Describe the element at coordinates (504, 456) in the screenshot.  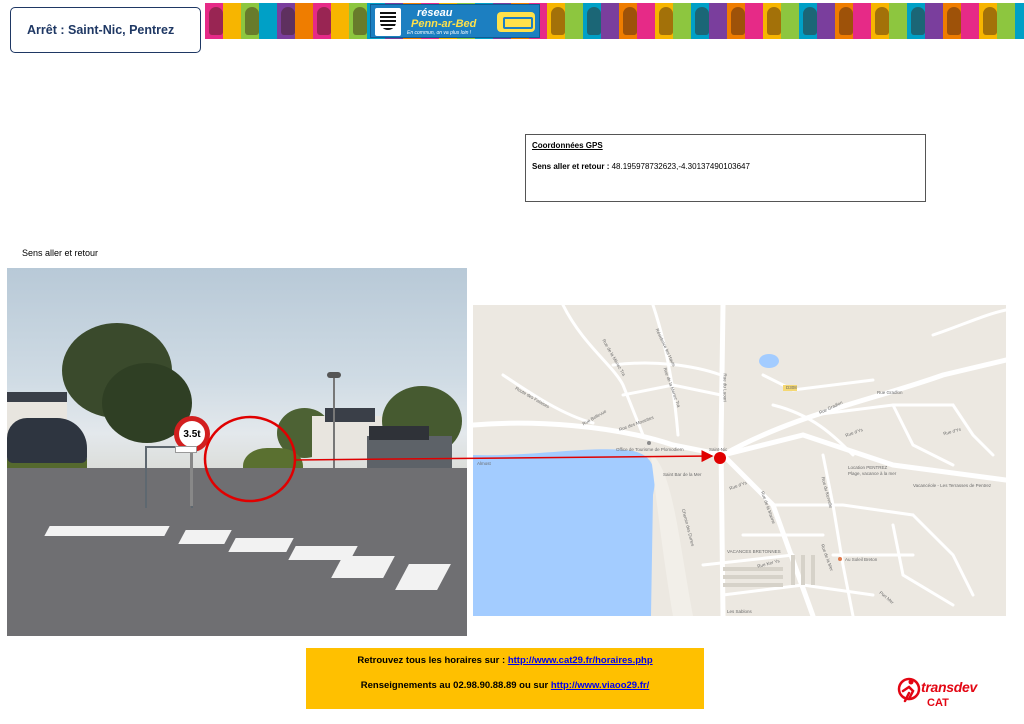
I see `location-arrow` at that location.